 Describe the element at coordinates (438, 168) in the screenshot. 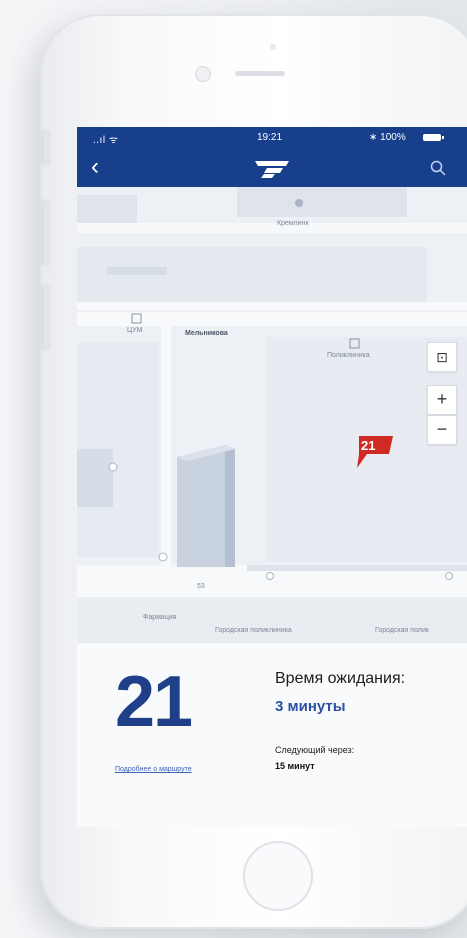

I see `search-icon` at that location.